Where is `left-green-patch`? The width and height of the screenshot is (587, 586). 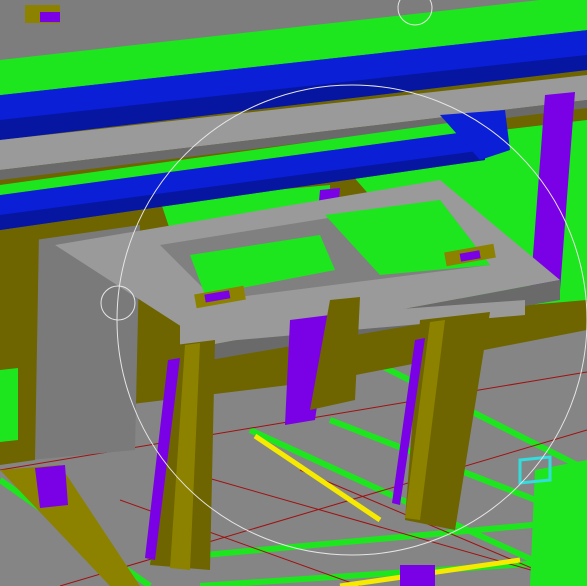
left-green-patch is located at coordinates (9, 405).